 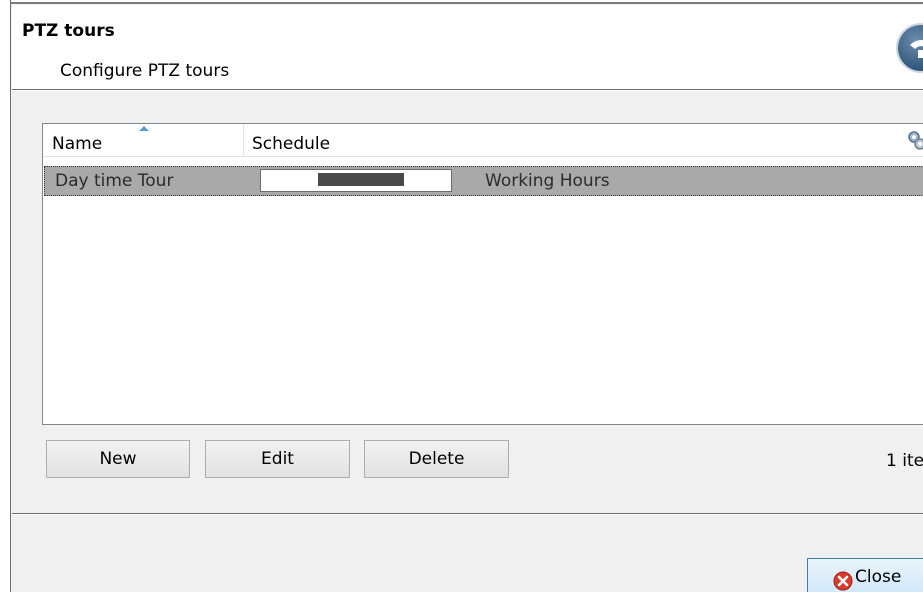 What do you see at coordinates (277, 459) in the screenshot?
I see `edit-button: Edit` at bounding box center [277, 459].